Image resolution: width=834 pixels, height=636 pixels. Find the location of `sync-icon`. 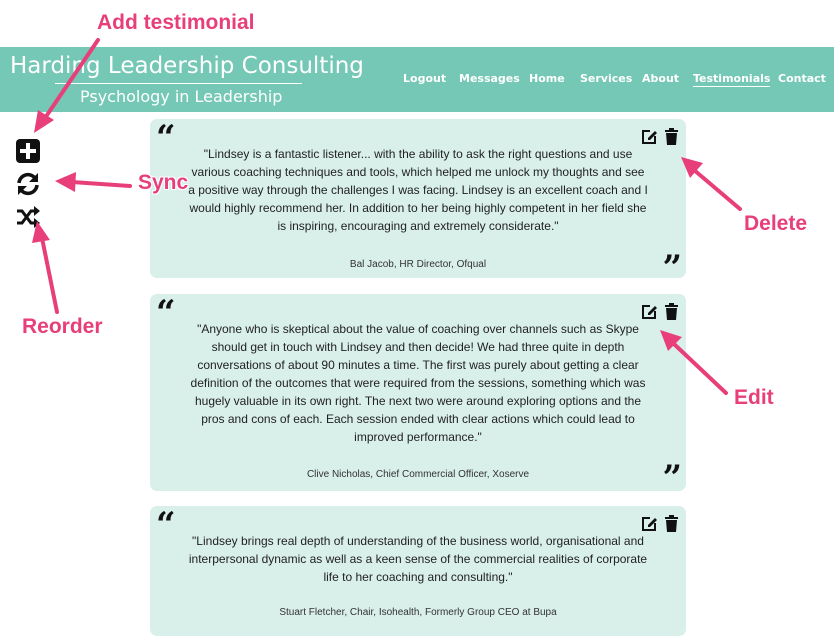

sync-icon is located at coordinates (28, 184).